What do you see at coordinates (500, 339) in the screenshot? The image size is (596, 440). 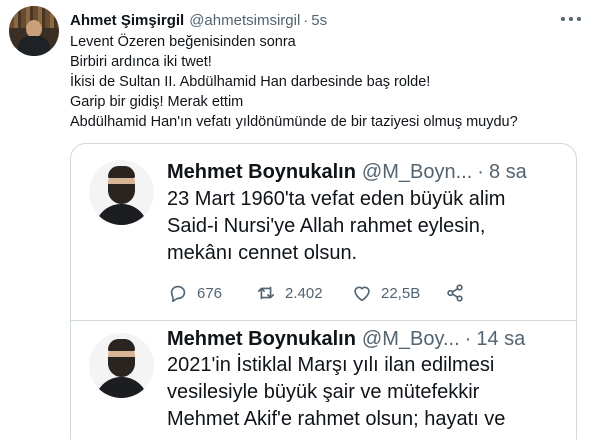 I see `quoted-tweet-time: 14 sa` at bounding box center [500, 339].